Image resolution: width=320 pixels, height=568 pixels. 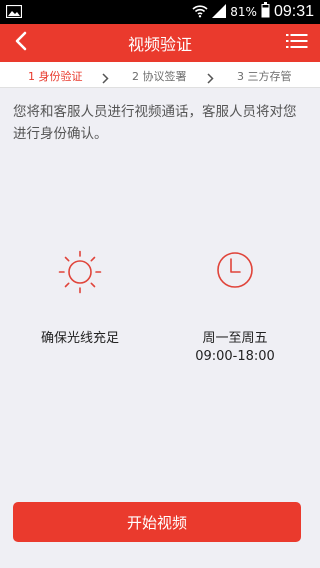 I want to click on step-indicator: 1 身份验证 2 协议签署 3 三方存管, so click(x=160, y=75).